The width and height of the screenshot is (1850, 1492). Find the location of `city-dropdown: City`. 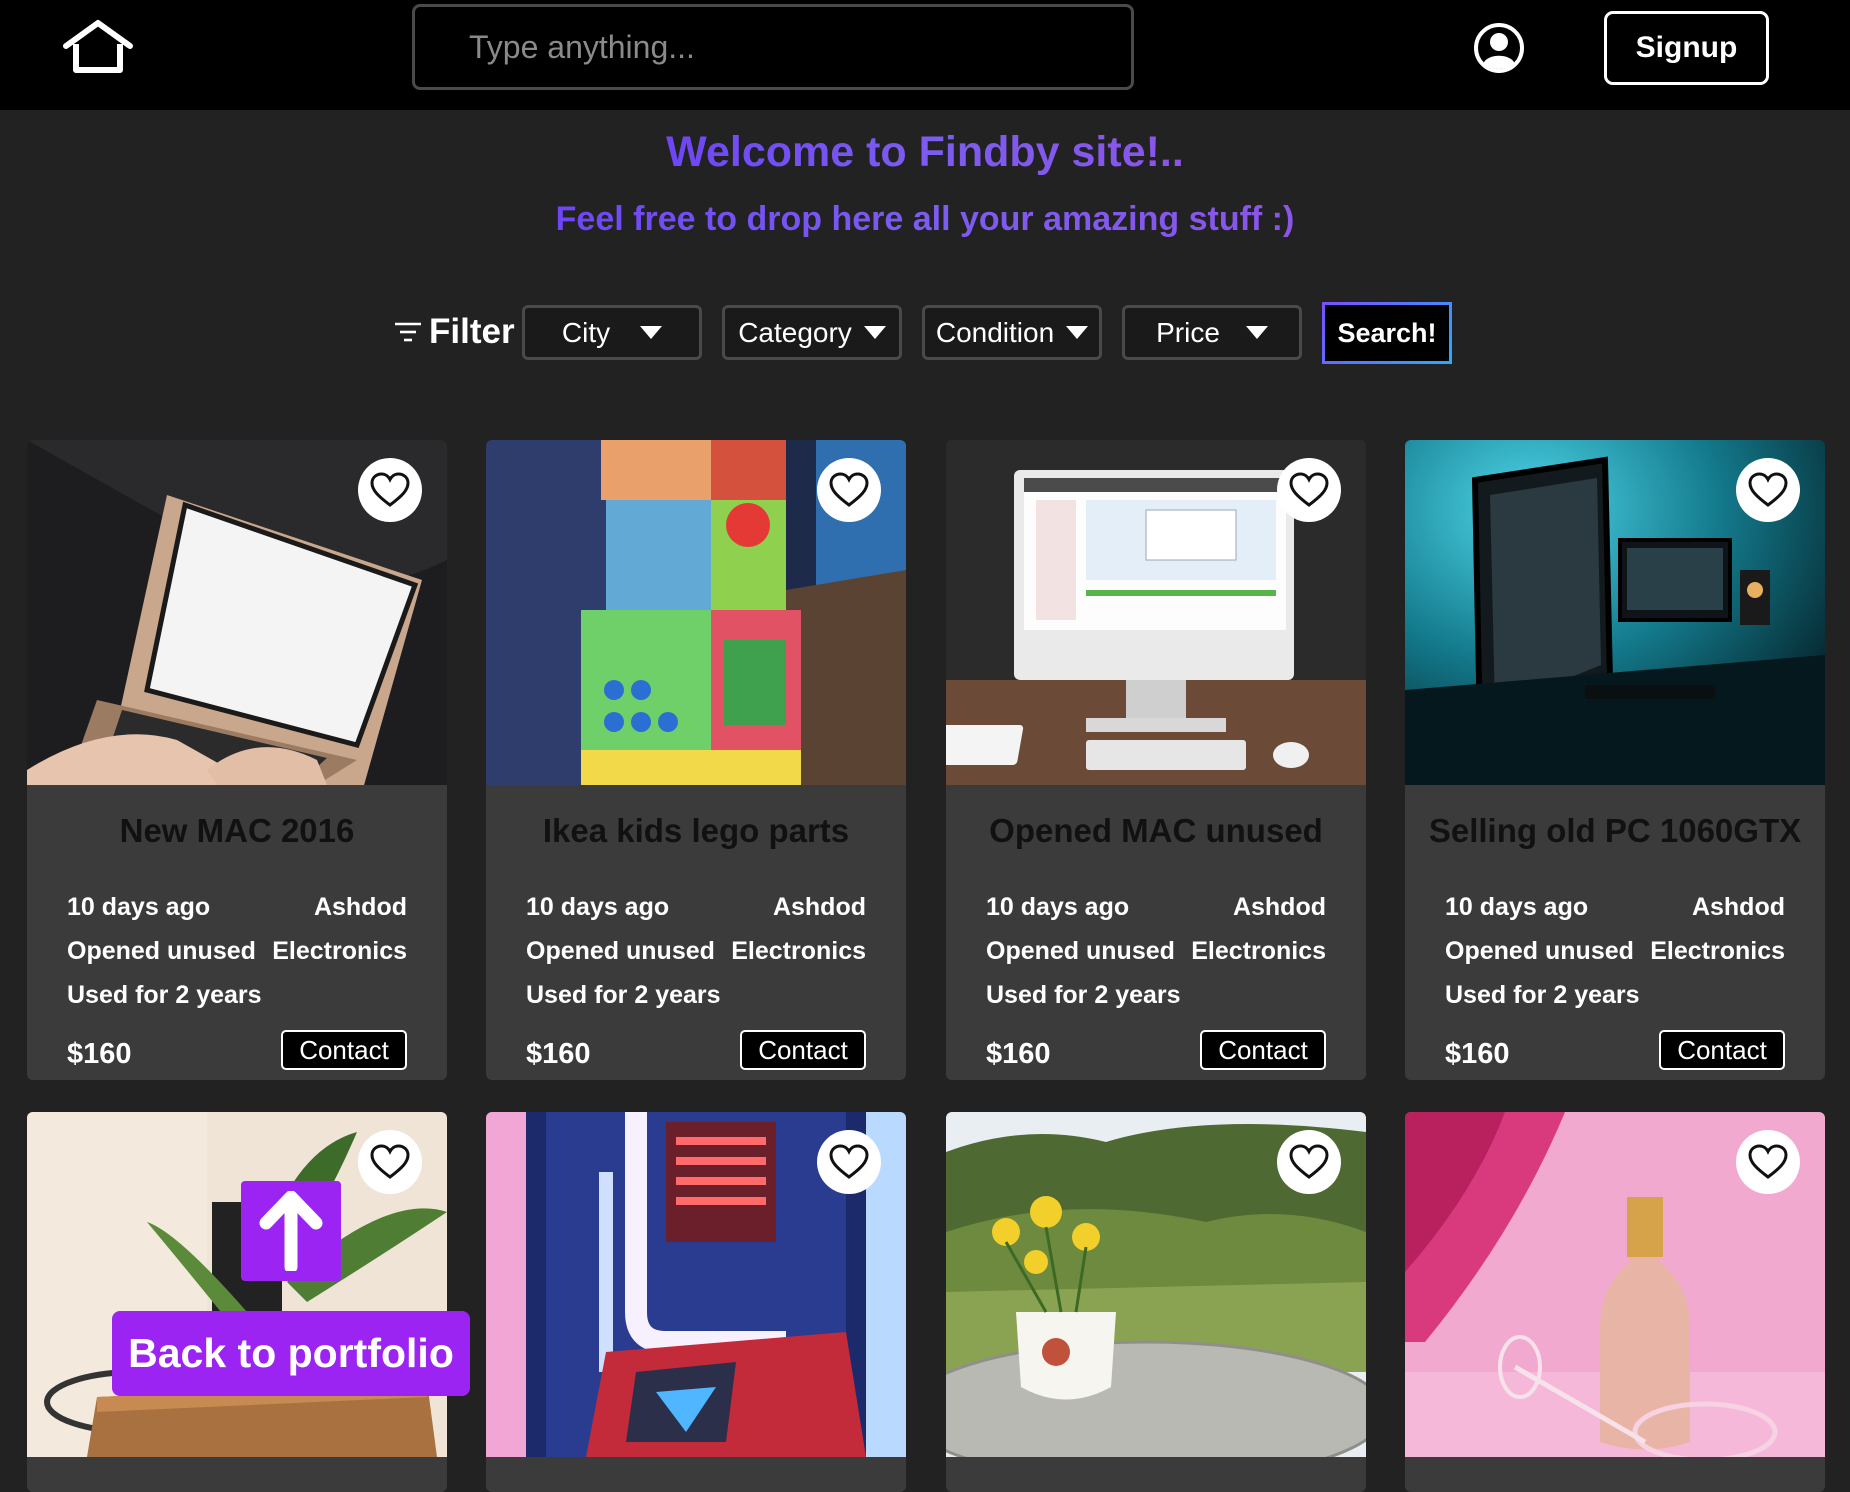

city-dropdown: City is located at coordinates (612, 332).